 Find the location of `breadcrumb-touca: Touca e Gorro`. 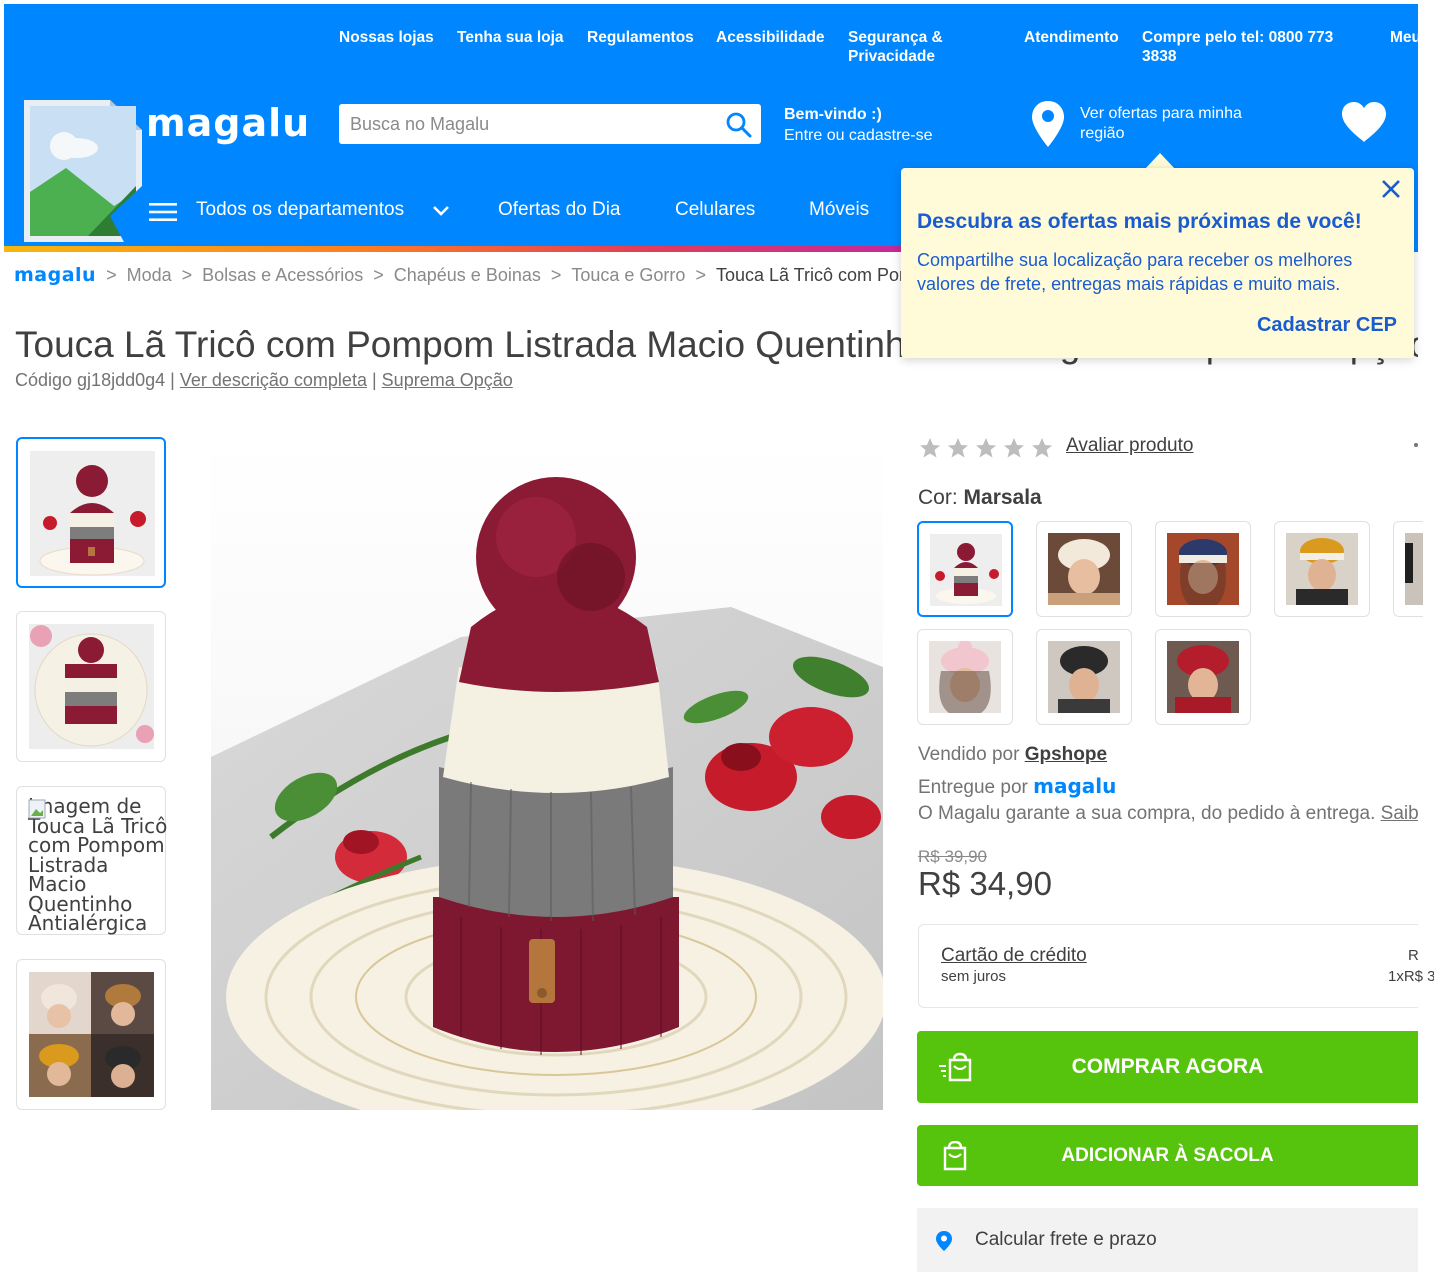

breadcrumb-touca: Touca e Gorro is located at coordinates (628, 275).